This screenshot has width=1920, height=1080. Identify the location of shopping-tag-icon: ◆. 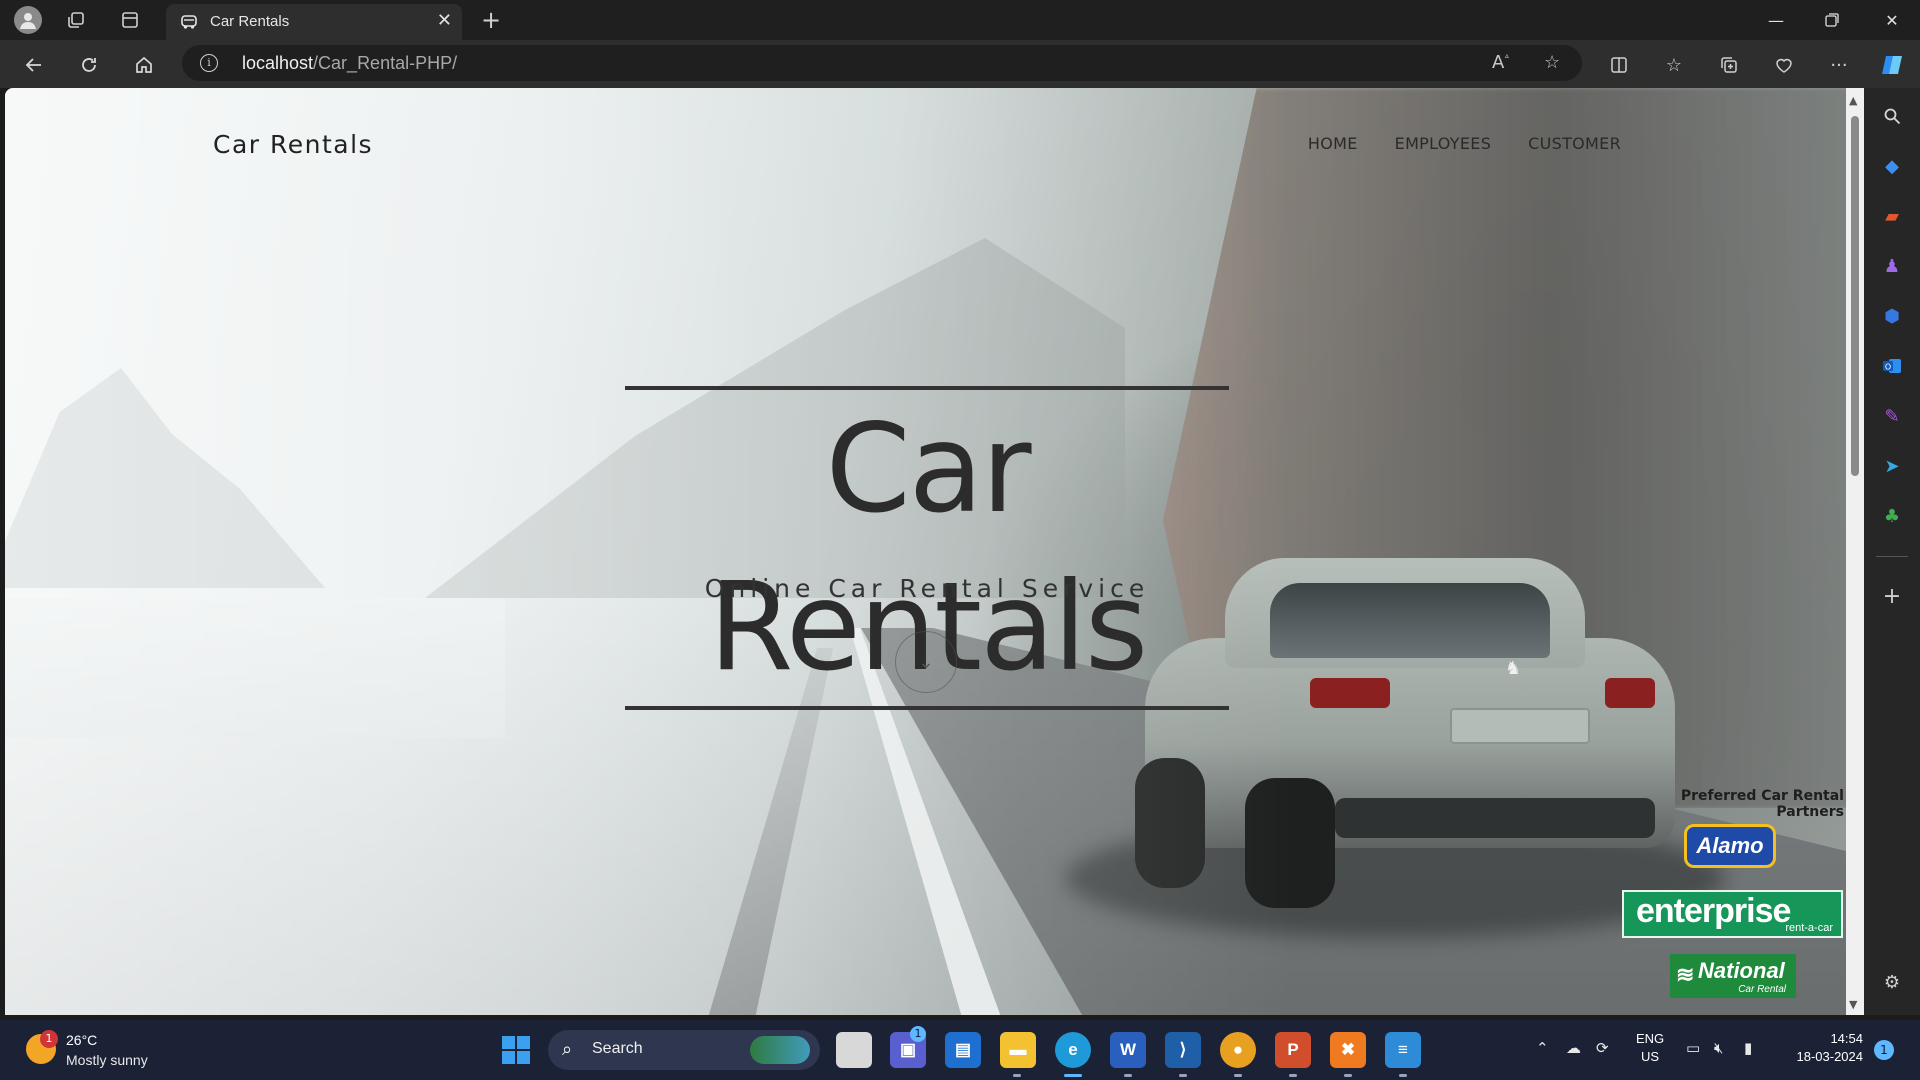
(1892, 166).